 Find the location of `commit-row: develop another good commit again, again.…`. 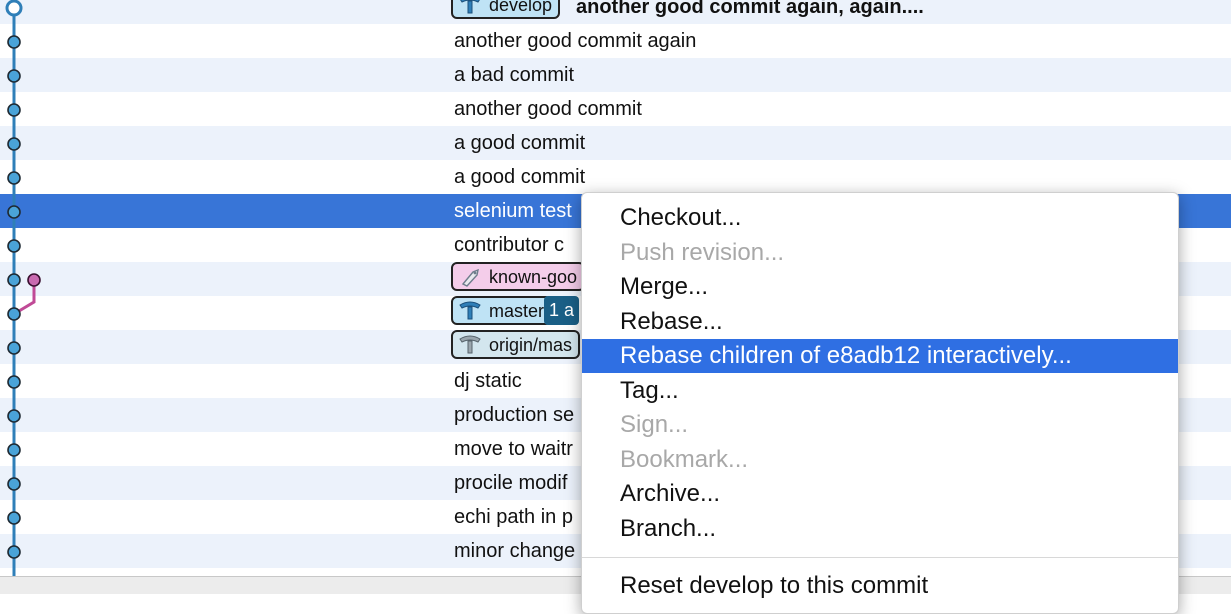

commit-row: develop another good commit again, again.… is located at coordinates (615, 12).